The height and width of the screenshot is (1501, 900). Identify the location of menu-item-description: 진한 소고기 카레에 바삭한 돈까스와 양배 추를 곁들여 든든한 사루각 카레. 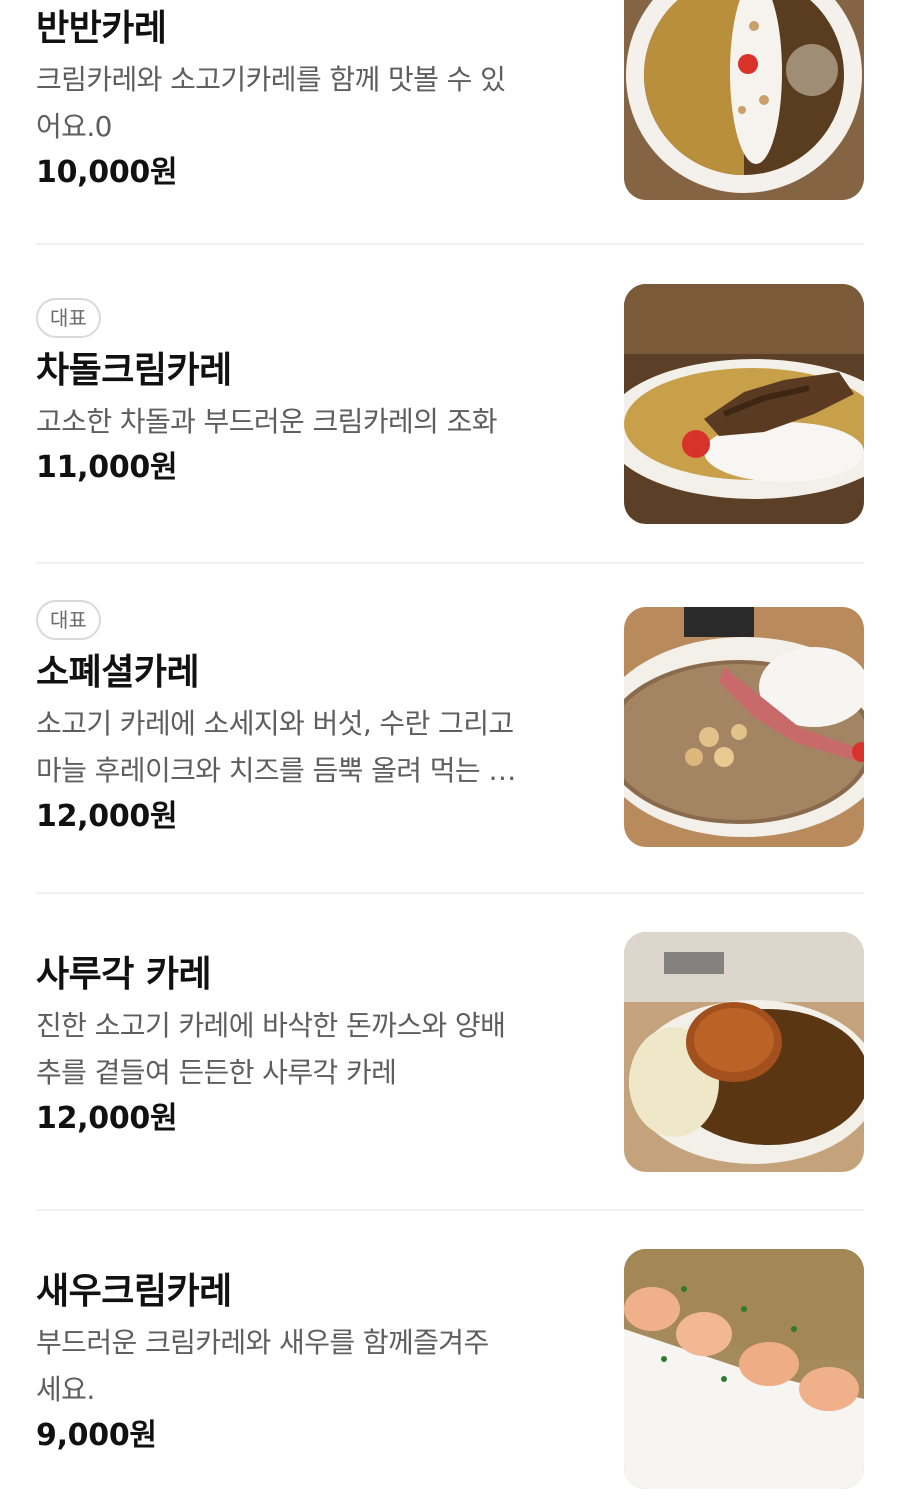
(271, 1049).